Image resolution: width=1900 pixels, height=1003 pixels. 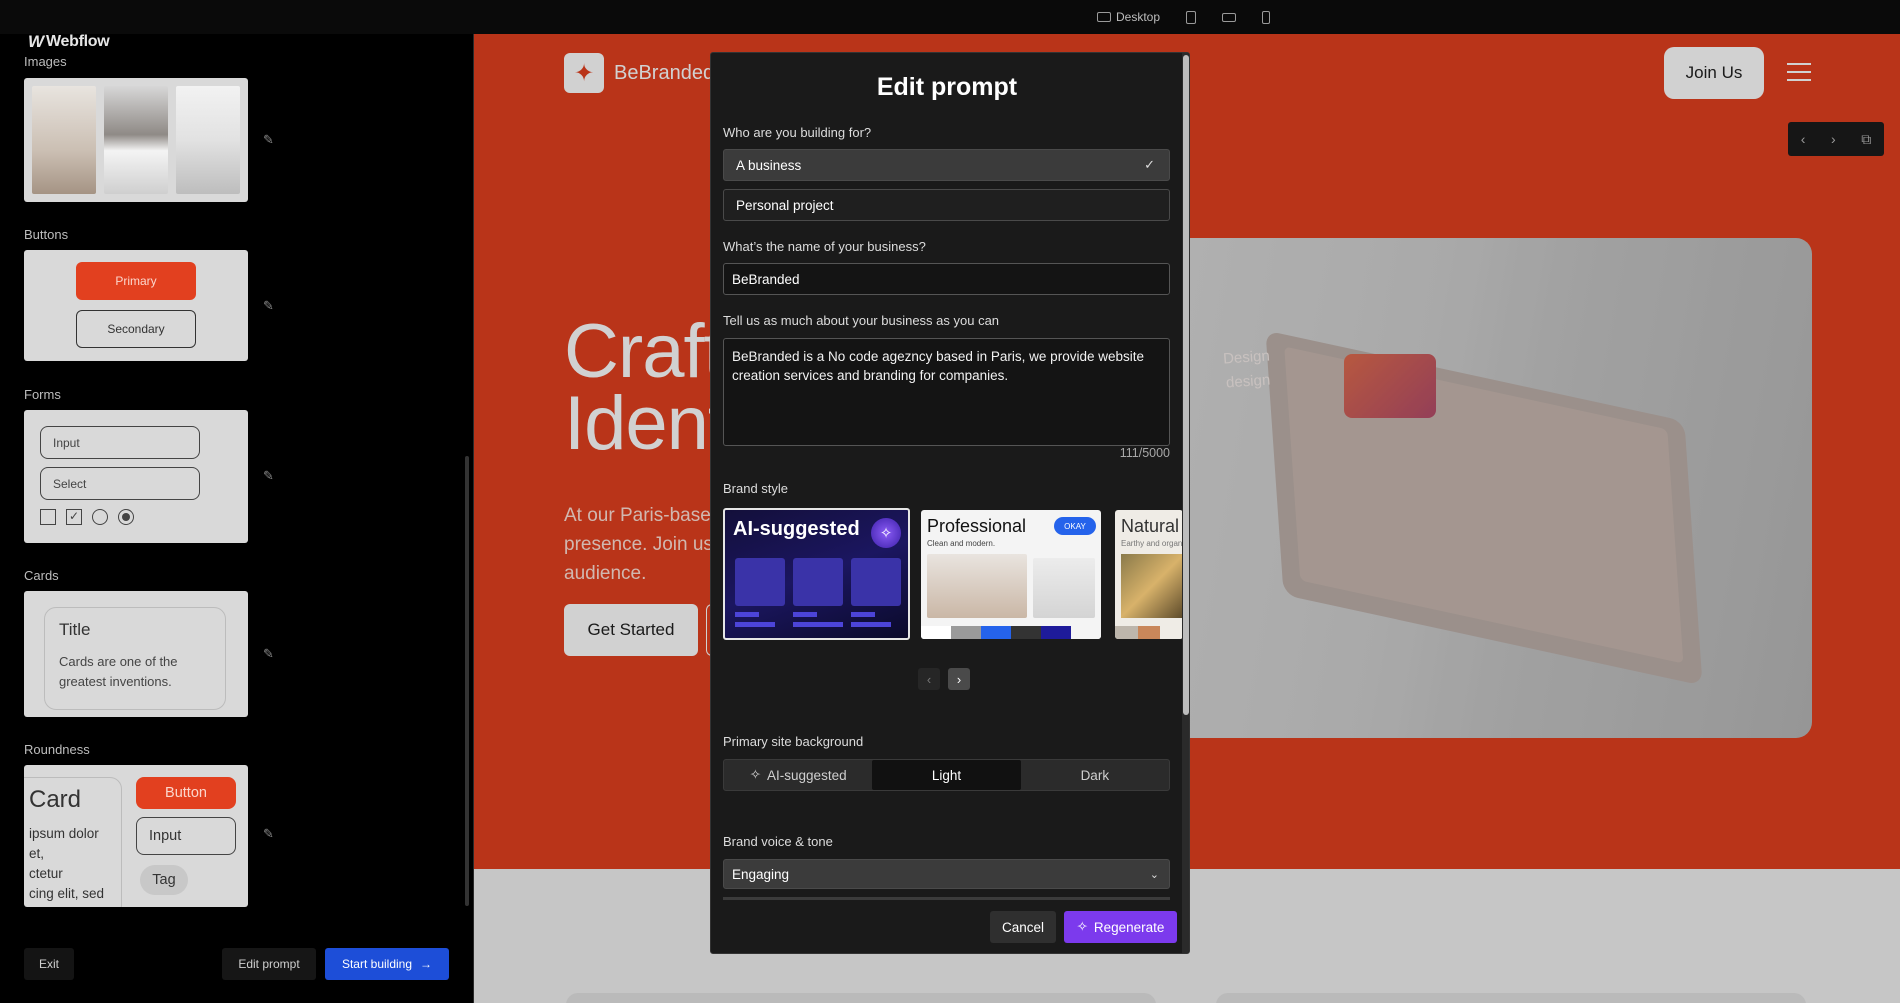 I want to click on audience-option-personal: Personal project, so click(x=946, y=205).